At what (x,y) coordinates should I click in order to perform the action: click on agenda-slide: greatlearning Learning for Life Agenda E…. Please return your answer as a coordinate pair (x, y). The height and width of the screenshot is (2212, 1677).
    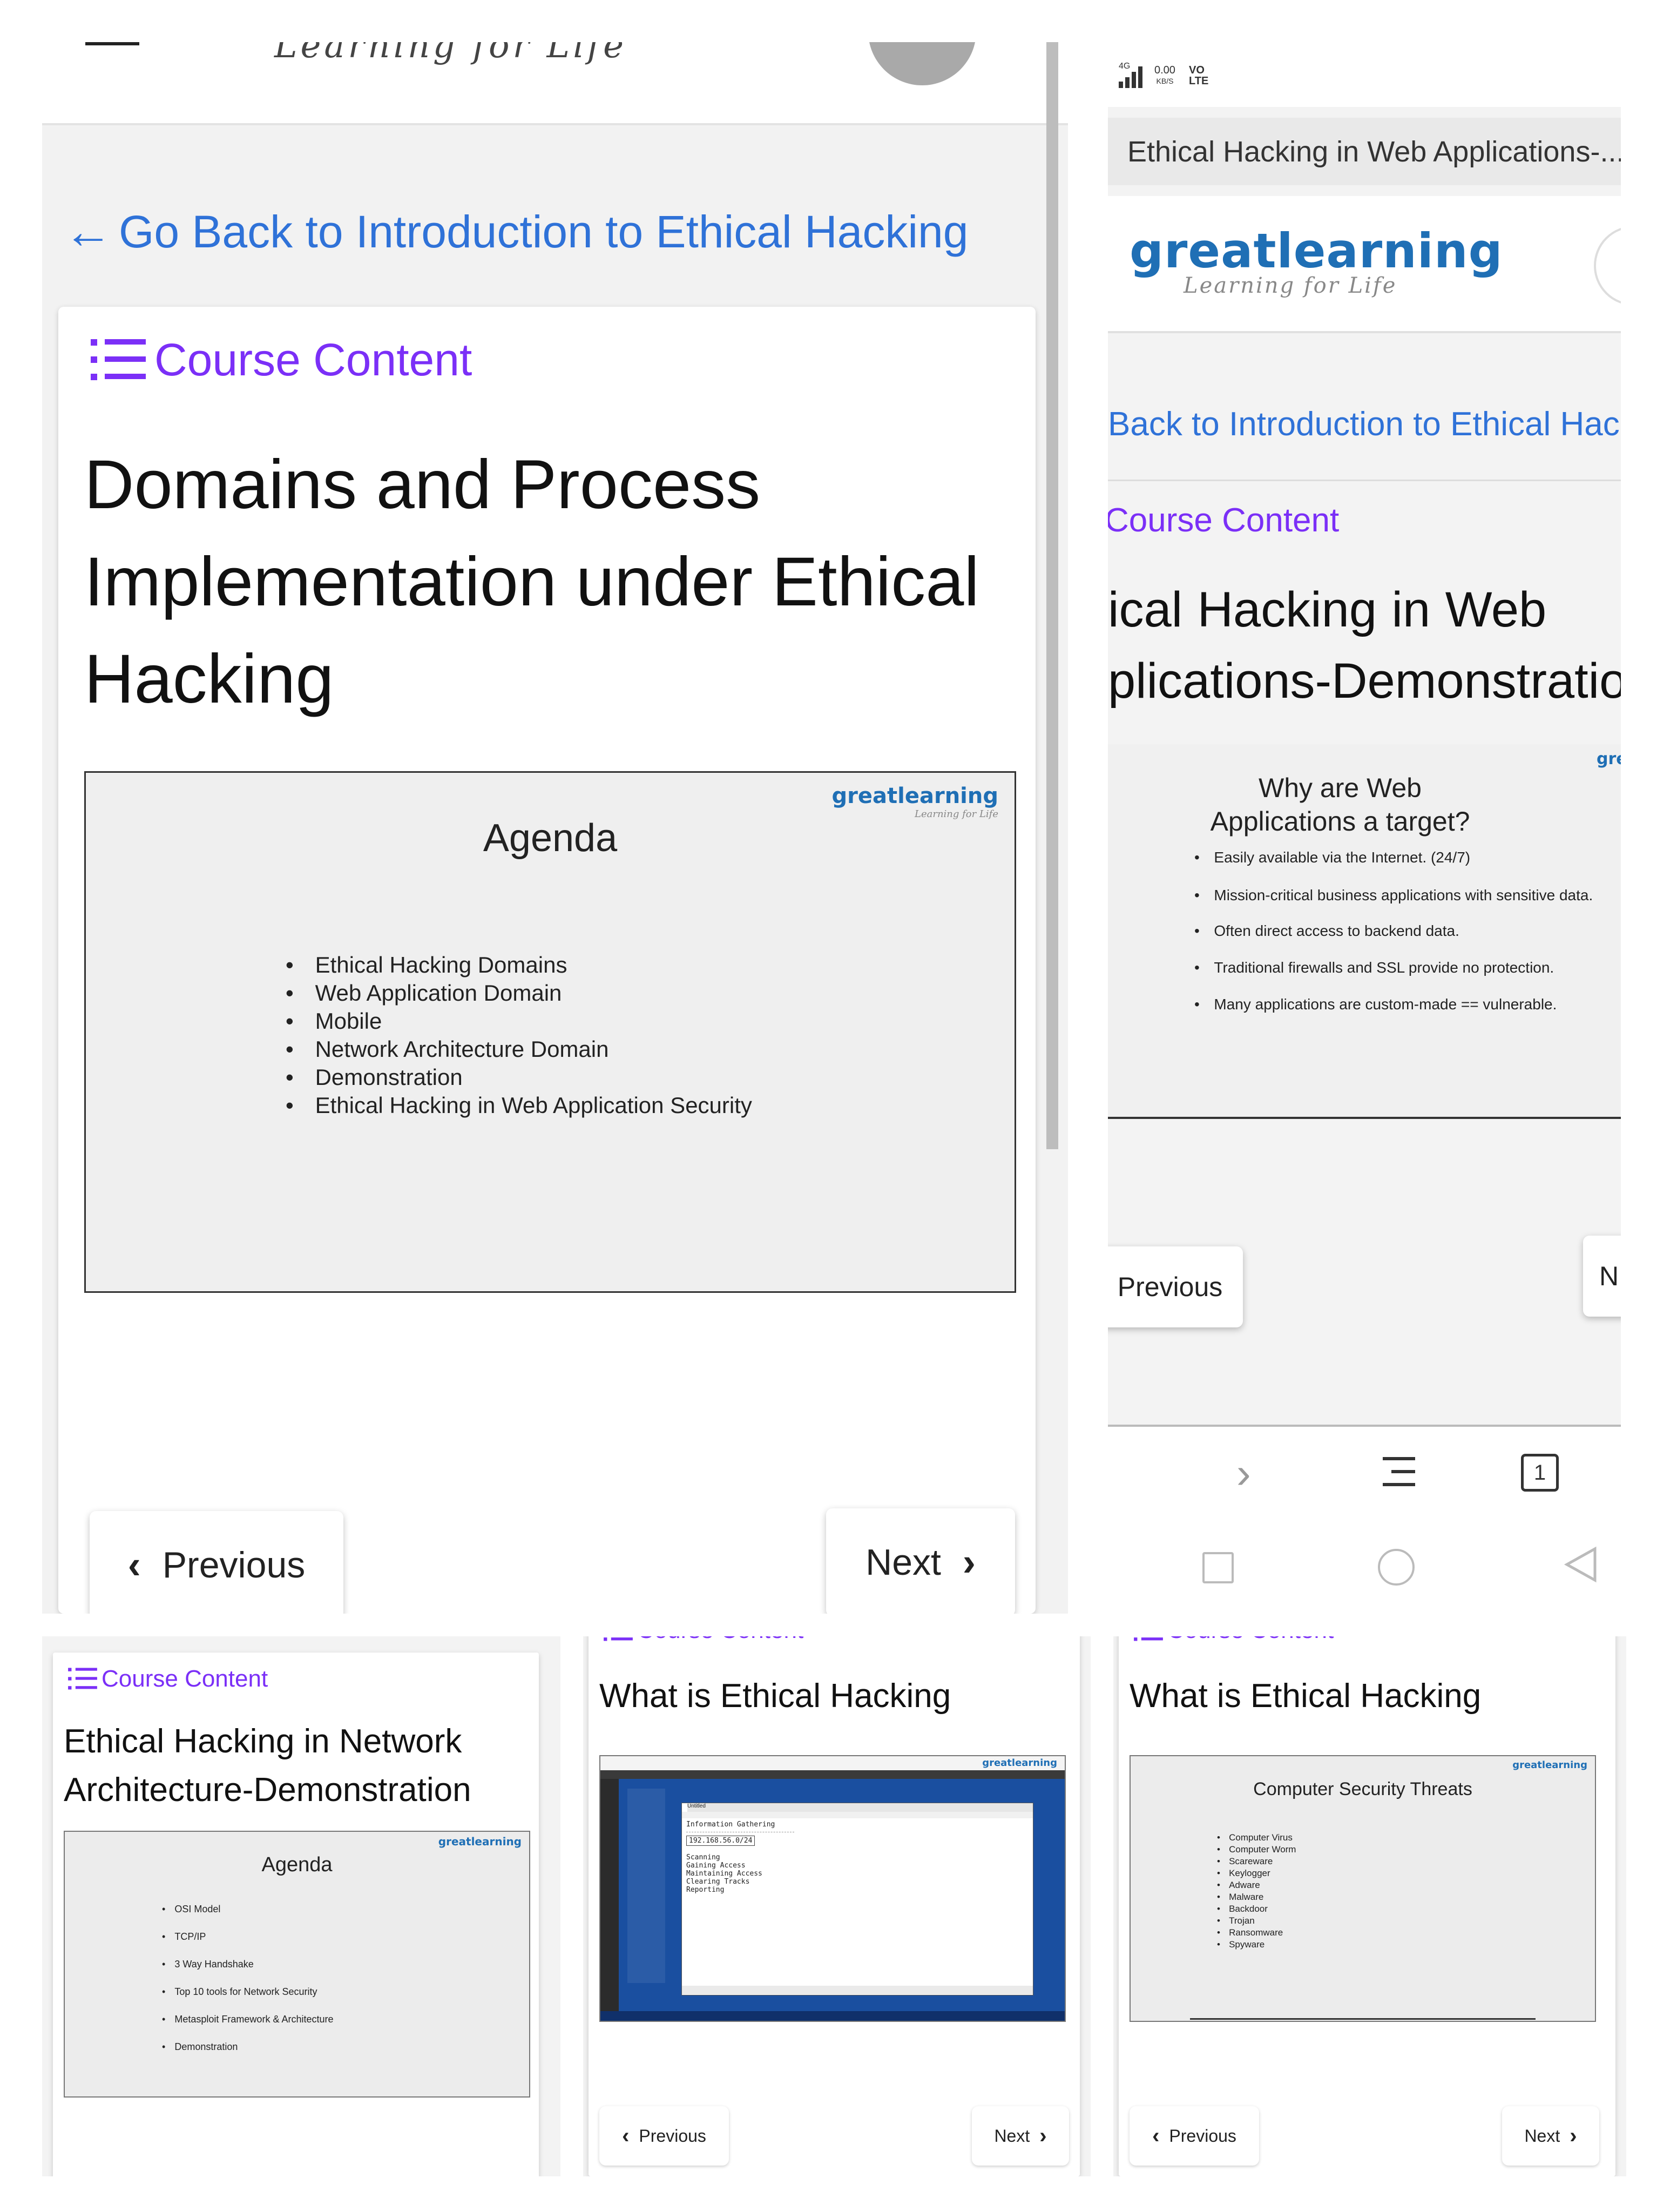
    Looking at the image, I should click on (550, 1032).